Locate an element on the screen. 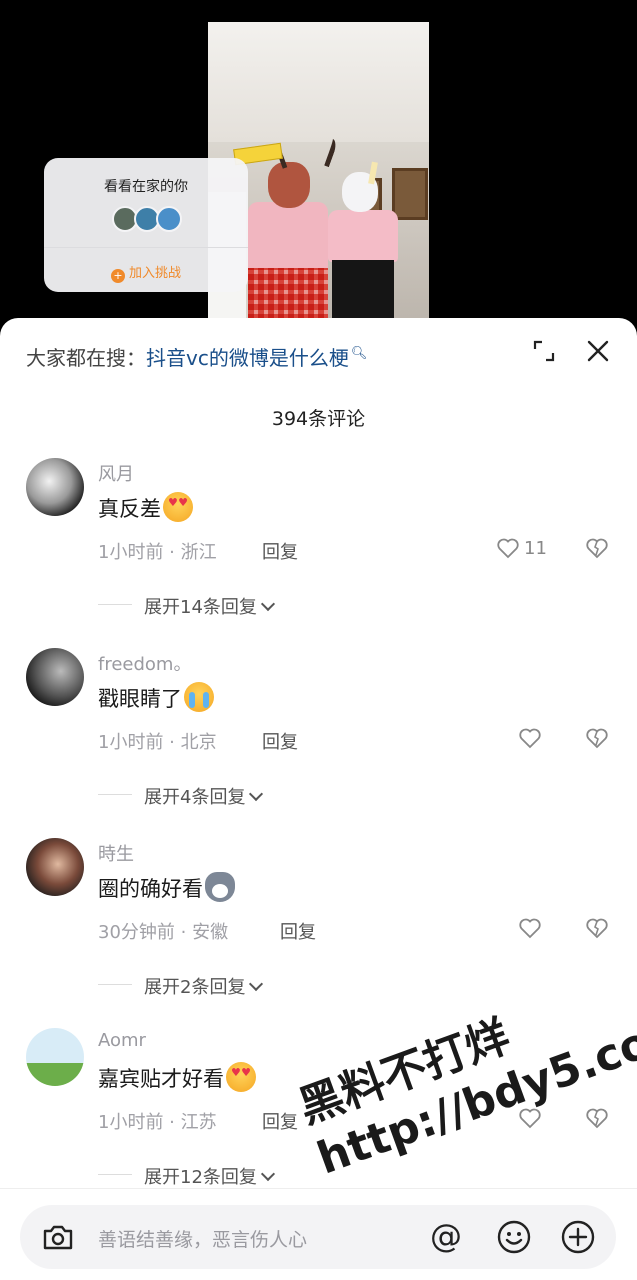 Image resolution: width=637 pixels, height=1280 pixels. comment-input-placeholder: 善语结善缘，恶言伤人心 is located at coordinates (203, 1240).